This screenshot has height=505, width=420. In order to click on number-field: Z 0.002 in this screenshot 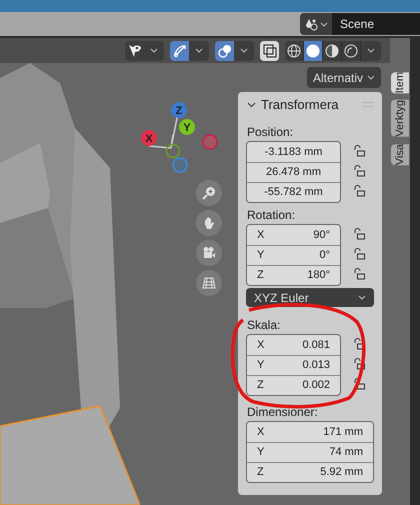, I will do `click(293, 385)`.